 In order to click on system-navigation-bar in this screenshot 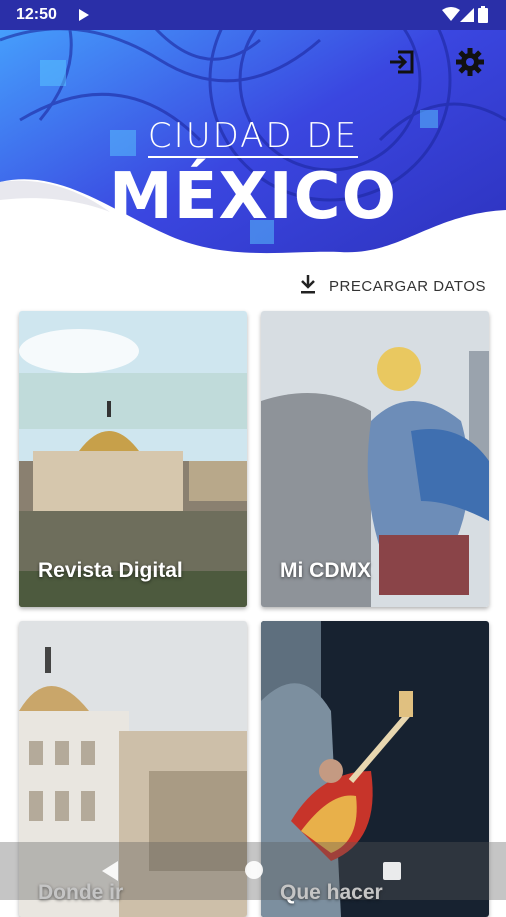, I will do `click(253, 871)`.